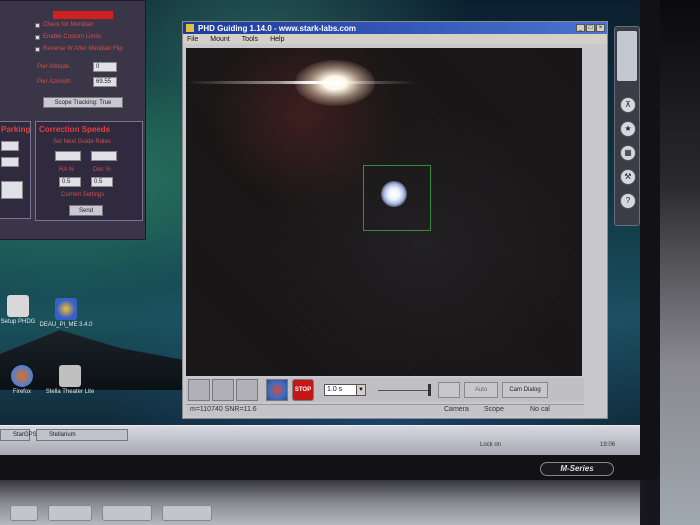 The width and height of the screenshot is (700, 525). Describe the element at coordinates (105, 82) in the screenshot. I see `pier-azimuth-field: 69.55` at that location.